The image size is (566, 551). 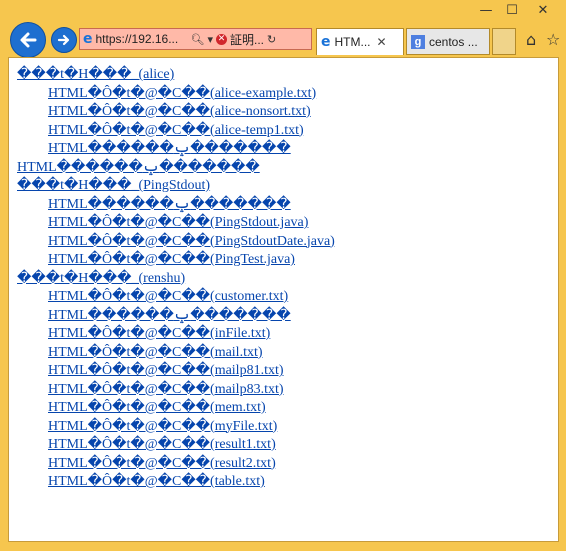 I want to click on list-item: HTML�Ô�t�@�C��(alice-nonsort.txt), so click(x=287, y=112).